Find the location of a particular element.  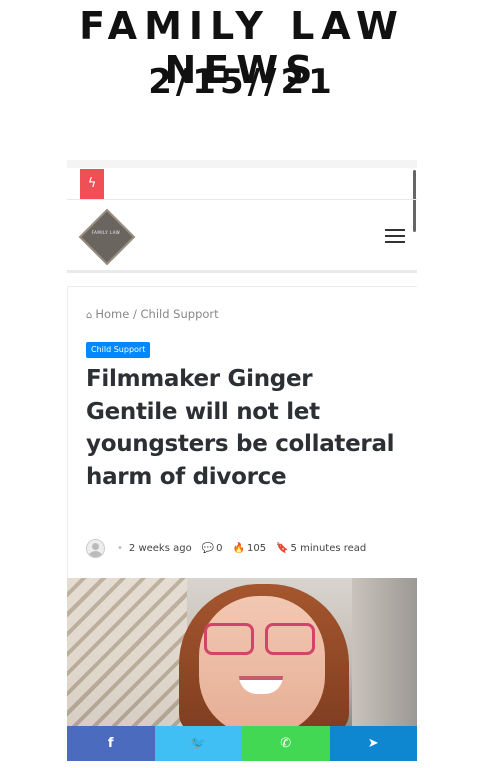

hamburger-menu-icon is located at coordinates (395, 238).